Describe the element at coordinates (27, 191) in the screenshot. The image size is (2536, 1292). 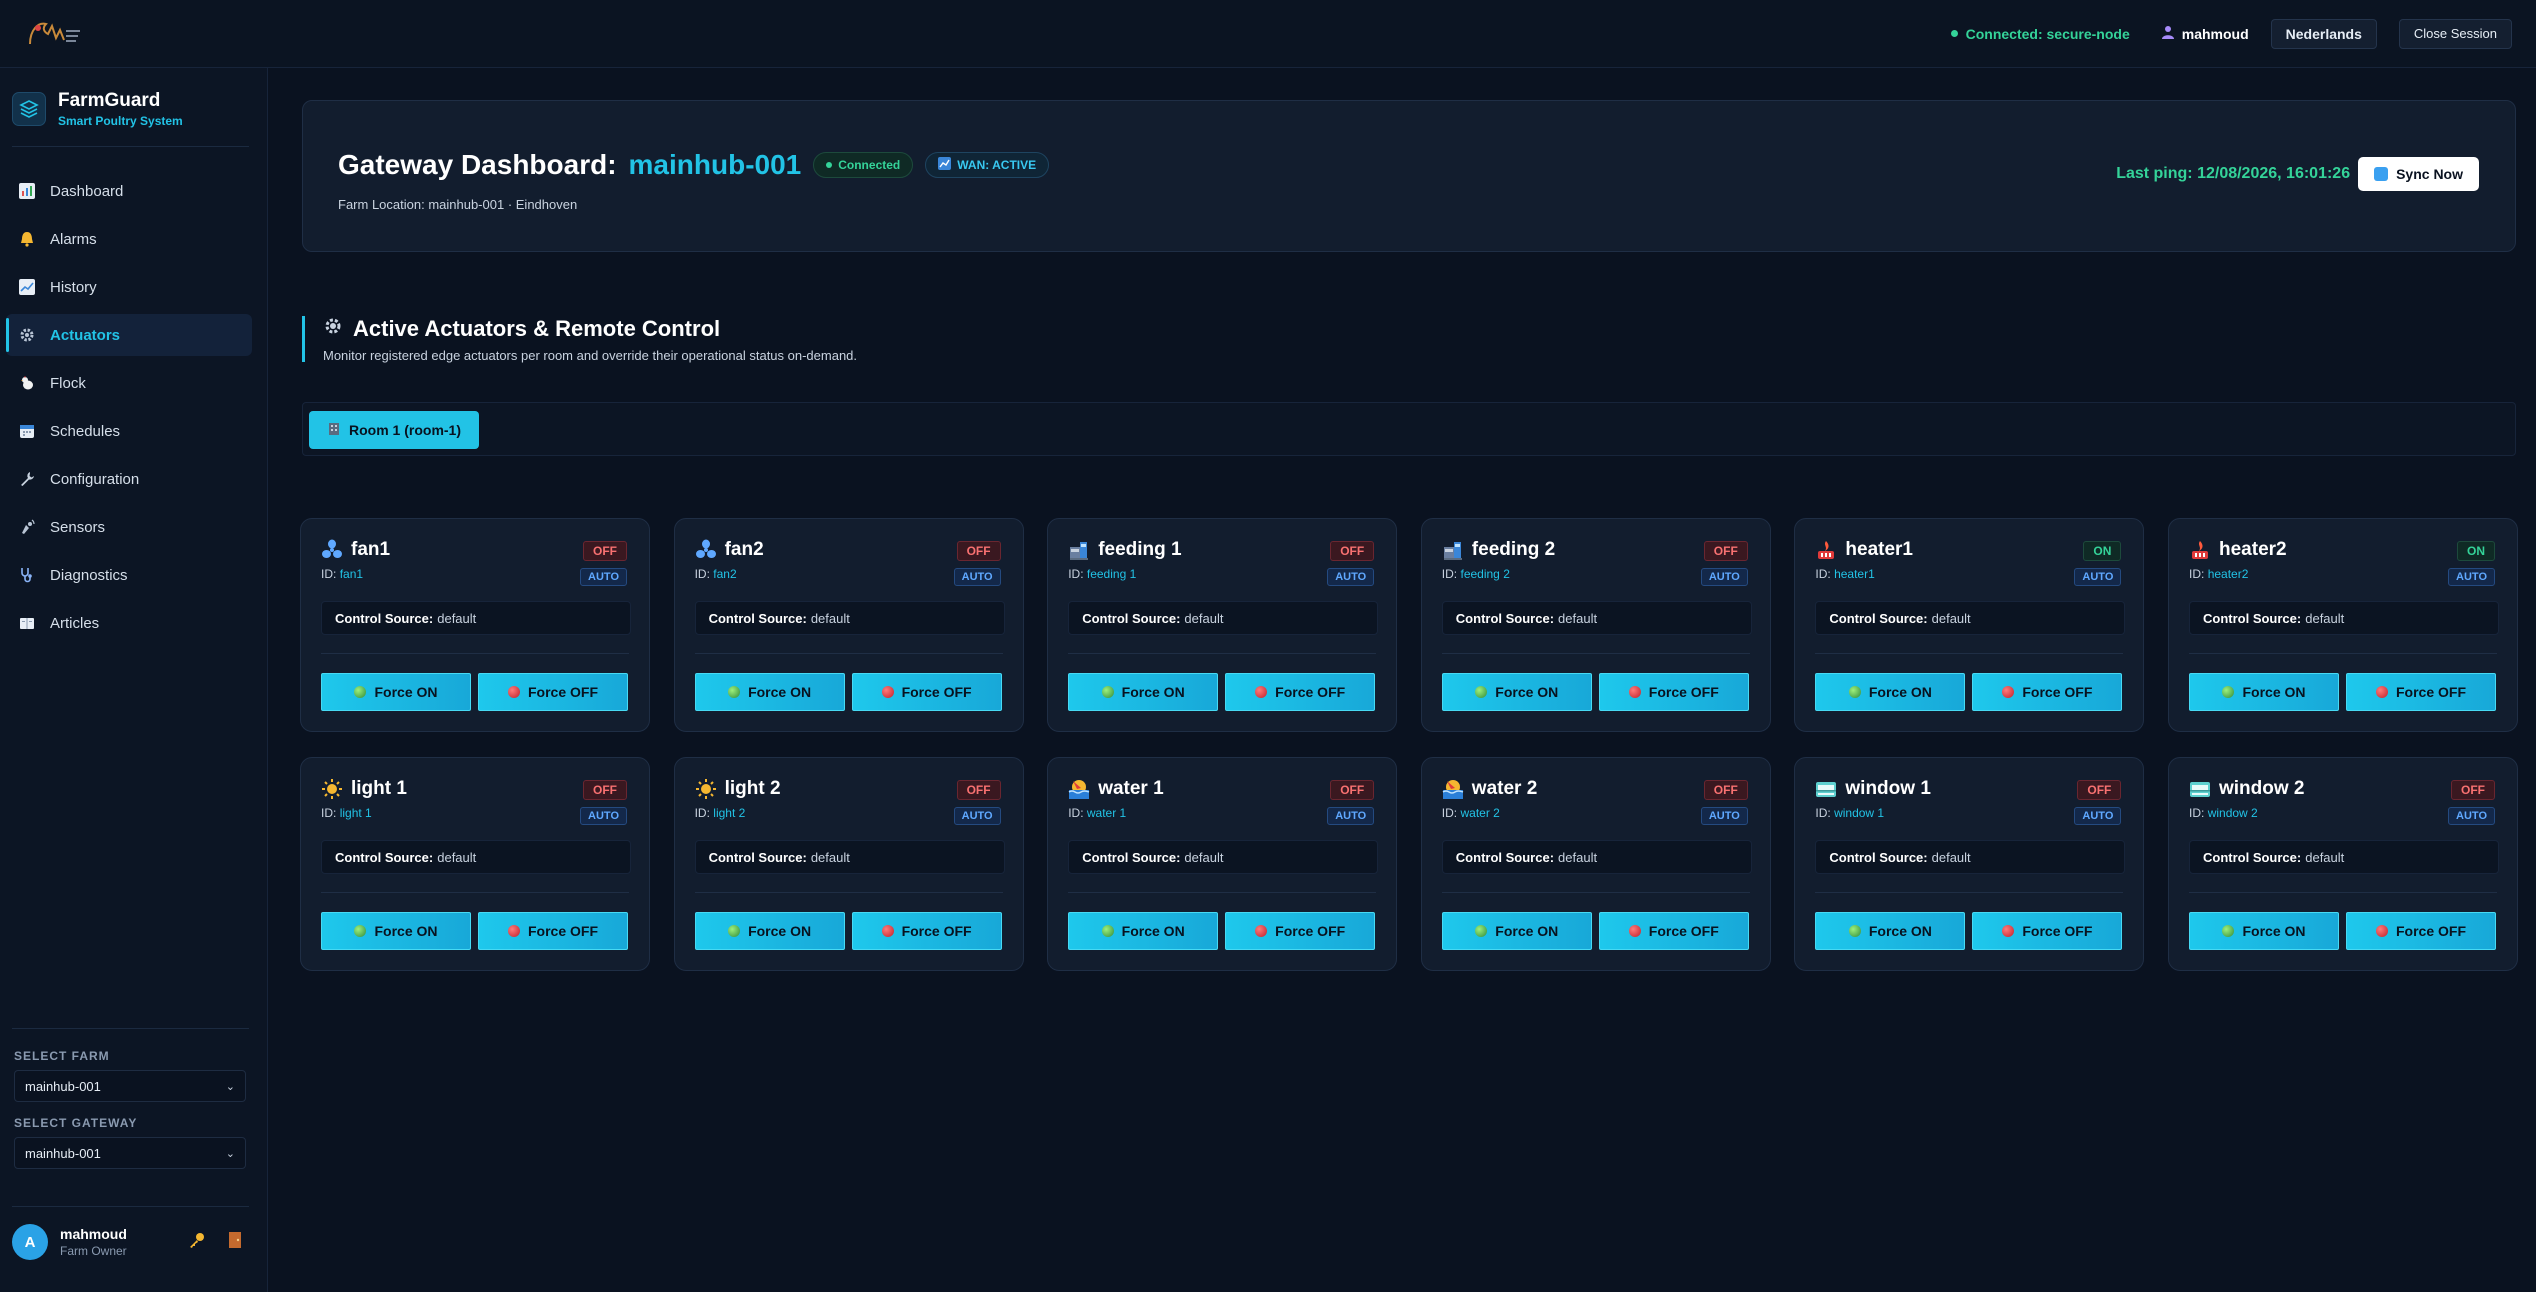
I see `chart-icon` at that location.